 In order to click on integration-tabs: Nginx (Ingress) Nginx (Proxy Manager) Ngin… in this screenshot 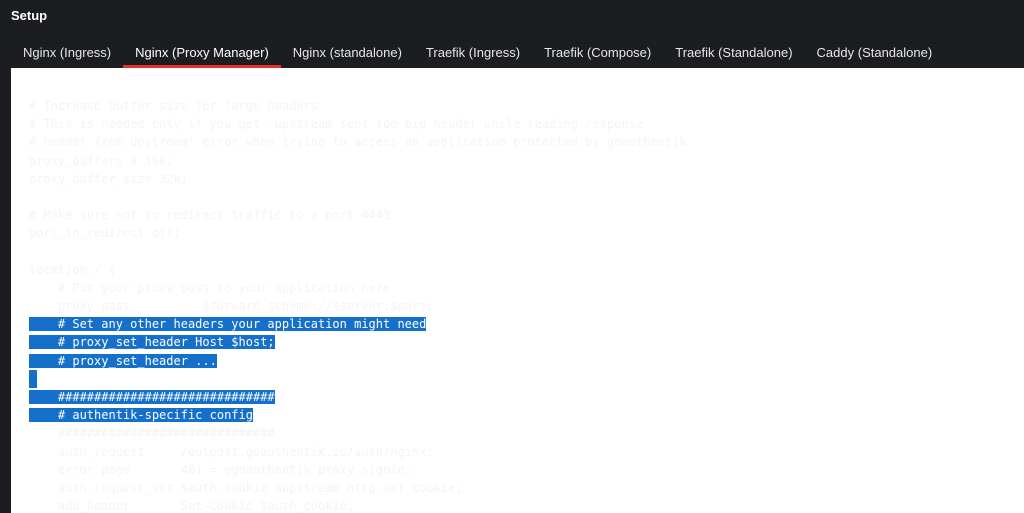, I will do `click(477, 52)`.